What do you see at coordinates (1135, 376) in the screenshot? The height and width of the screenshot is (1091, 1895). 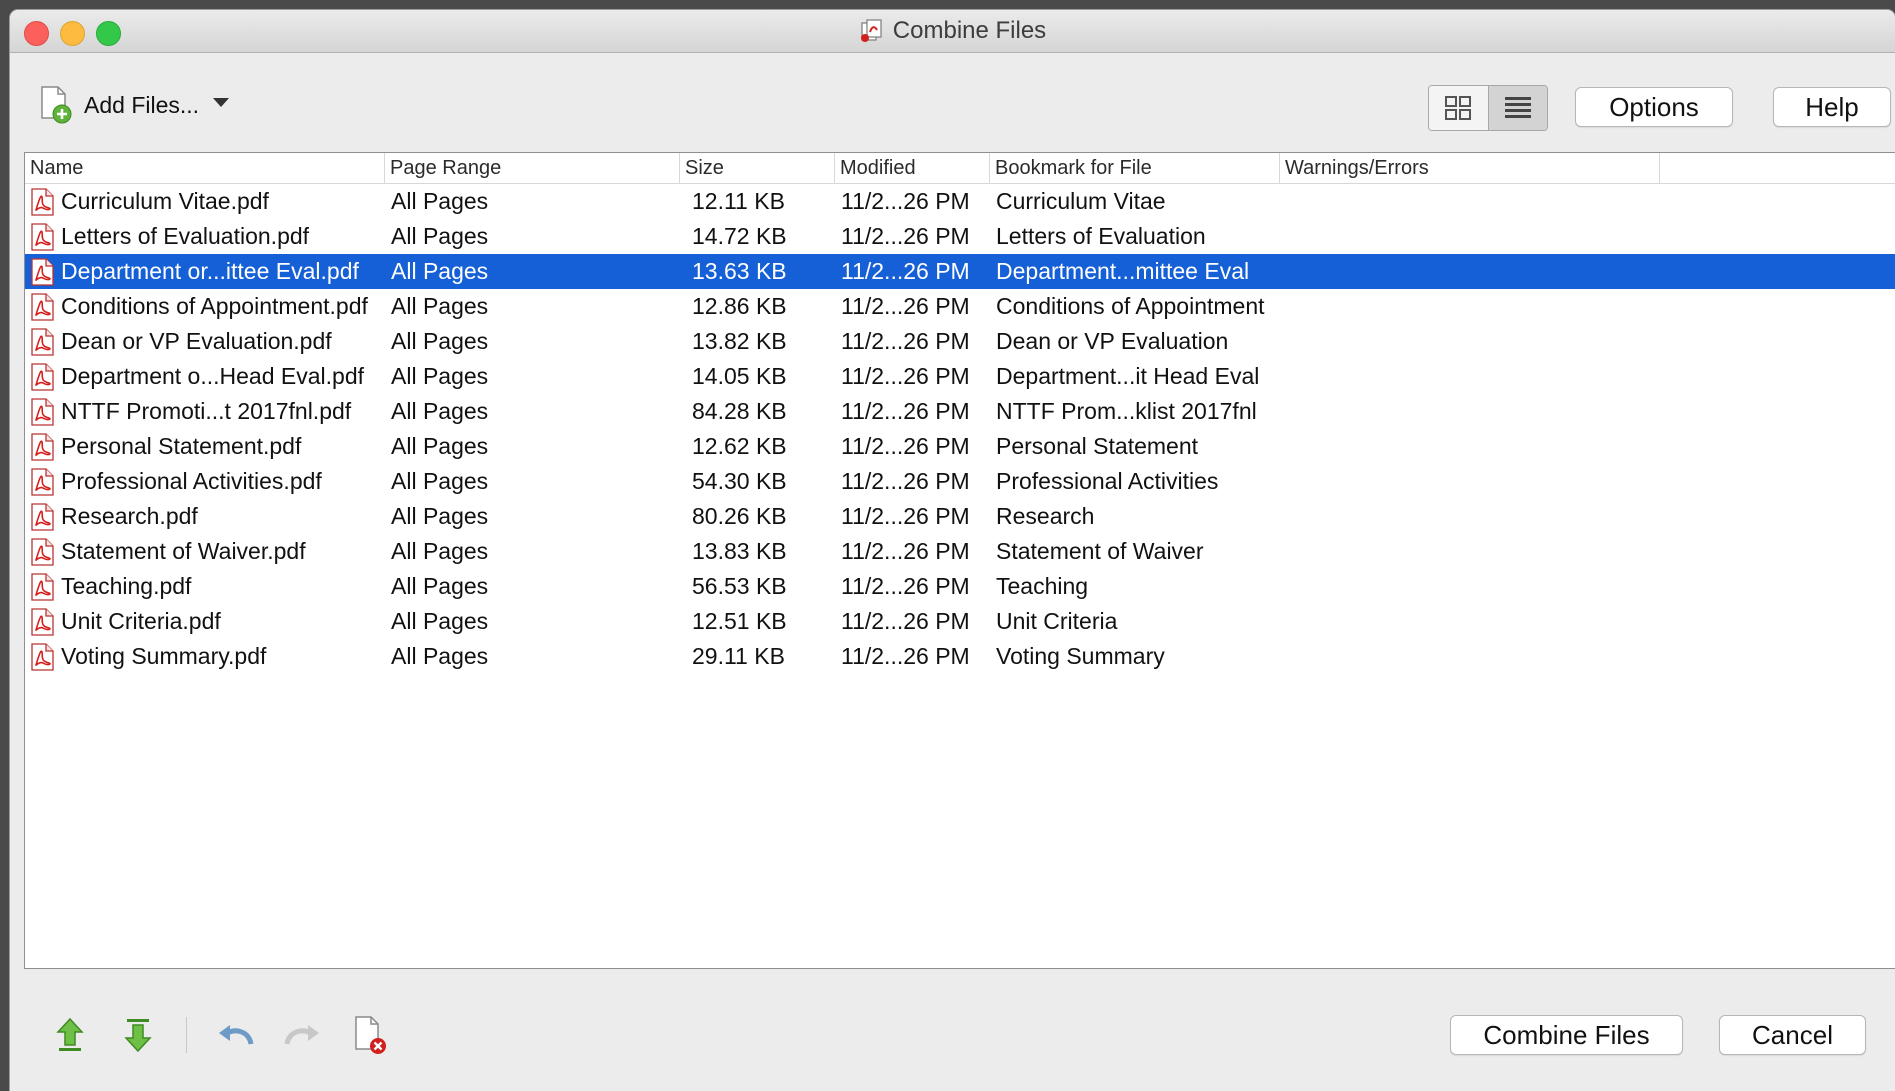 I see `bookmark-cell: Department...it Head Eval` at bounding box center [1135, 376].